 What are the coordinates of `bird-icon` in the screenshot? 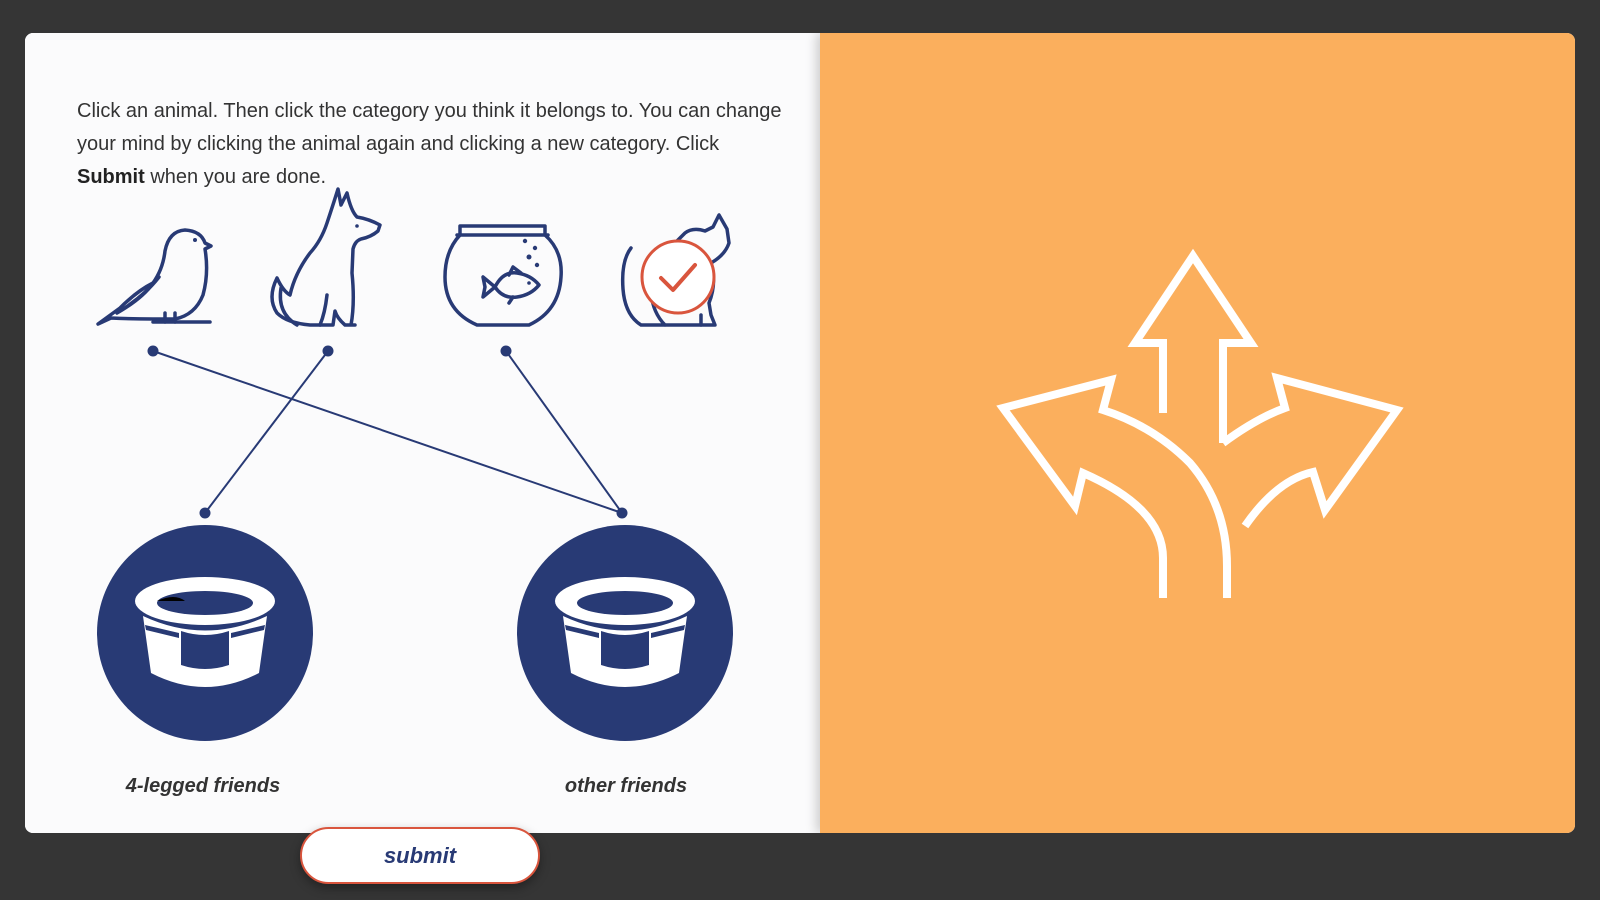 It's located at (154, 277).